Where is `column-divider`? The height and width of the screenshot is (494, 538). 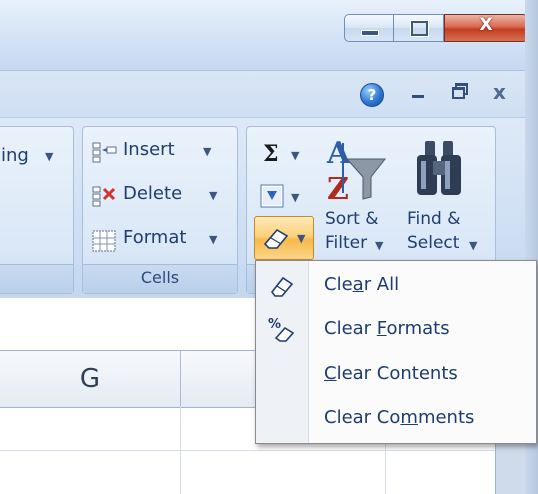 column-divider is located at coordinates (180, 379).